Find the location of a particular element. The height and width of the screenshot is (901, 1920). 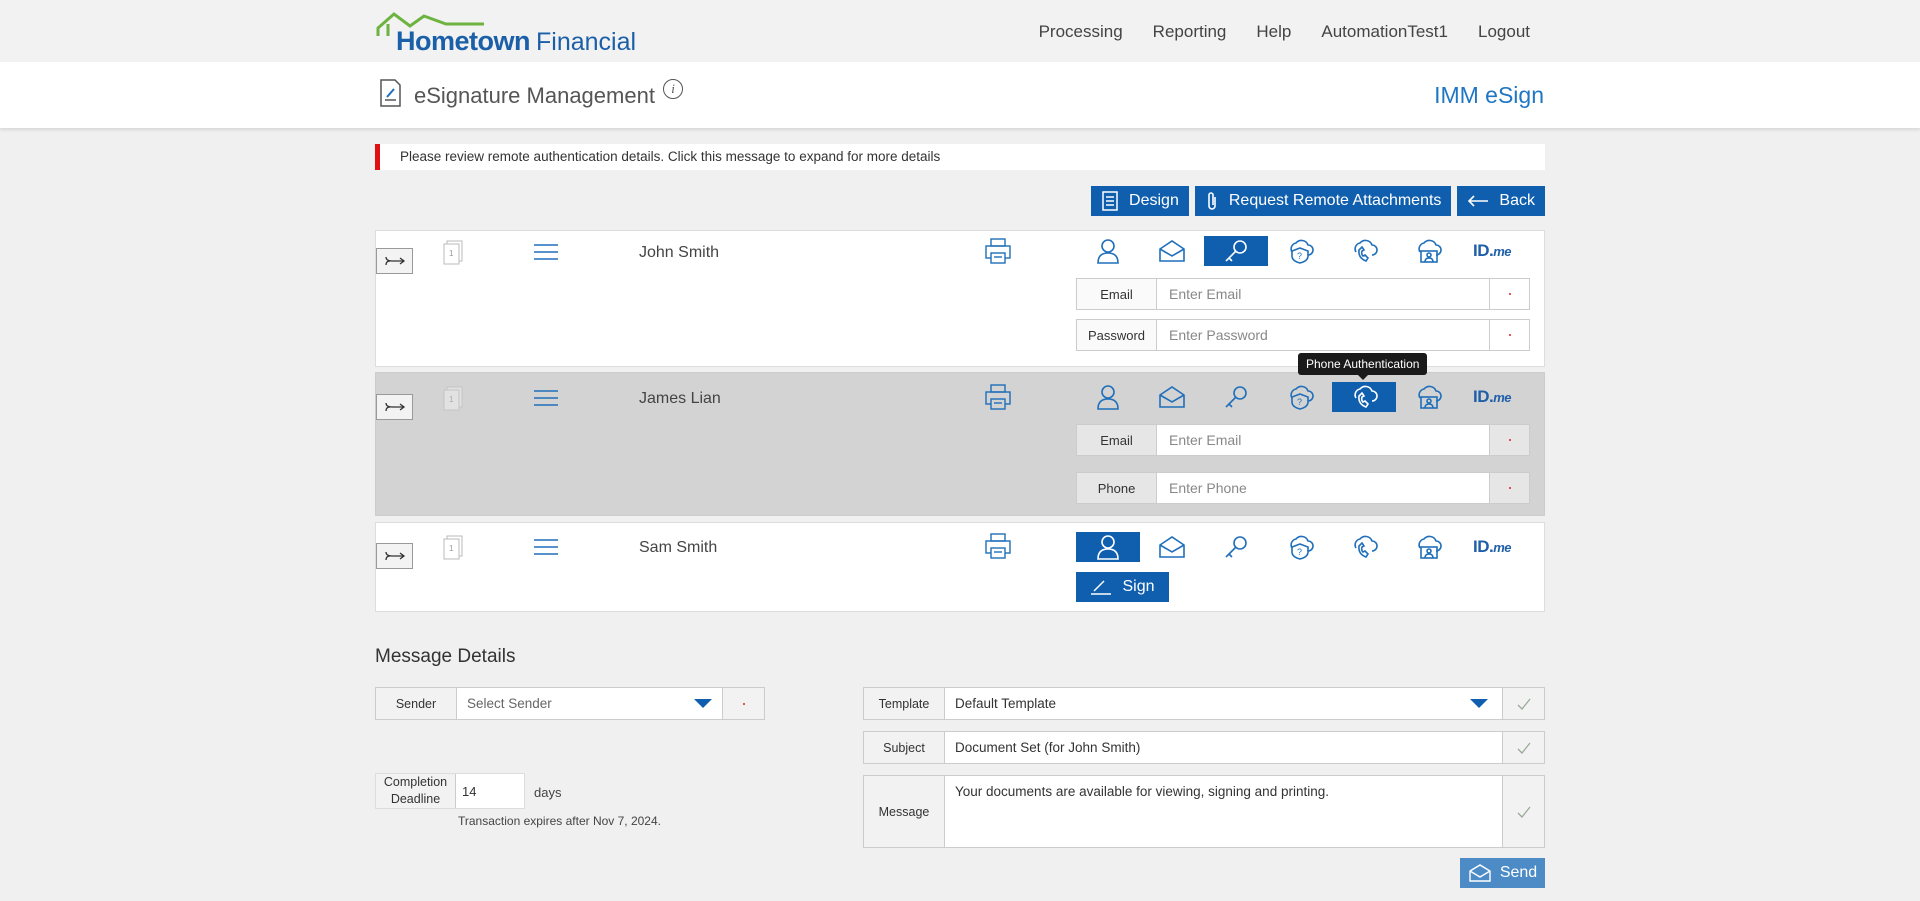

password-label: Password is located at coordinates (1117, 335).